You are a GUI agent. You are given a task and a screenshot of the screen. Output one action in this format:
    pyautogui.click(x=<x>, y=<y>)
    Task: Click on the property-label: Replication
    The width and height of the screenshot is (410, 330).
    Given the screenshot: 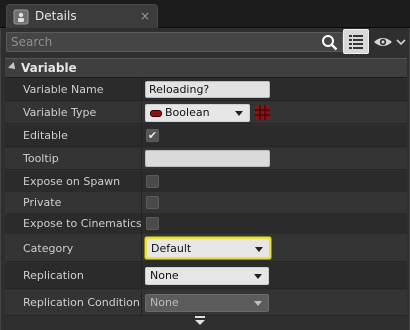 What is the action you would take?
    pyautogui.click(x=53, y=275)
    